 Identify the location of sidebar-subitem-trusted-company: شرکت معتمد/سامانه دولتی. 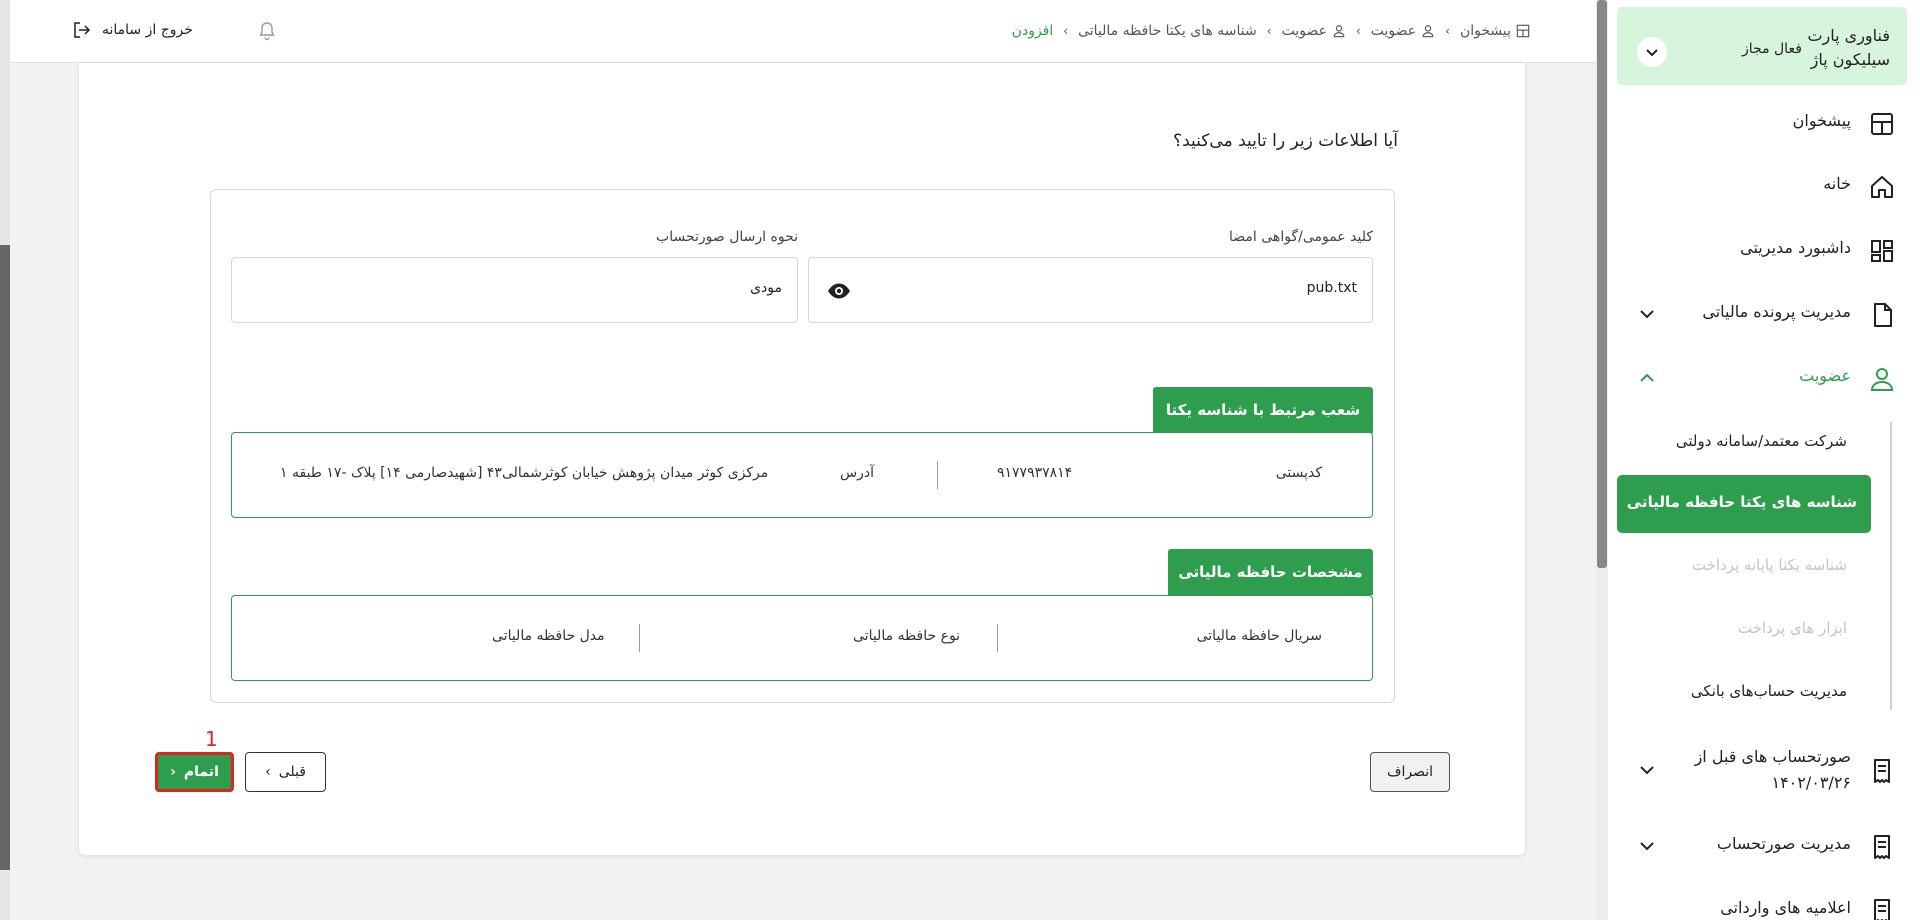
(1762, 442).